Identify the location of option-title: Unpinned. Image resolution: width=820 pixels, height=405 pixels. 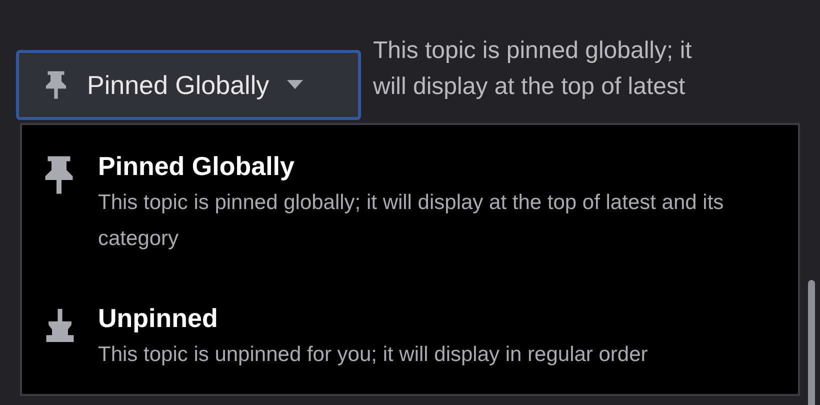
(158, 318).